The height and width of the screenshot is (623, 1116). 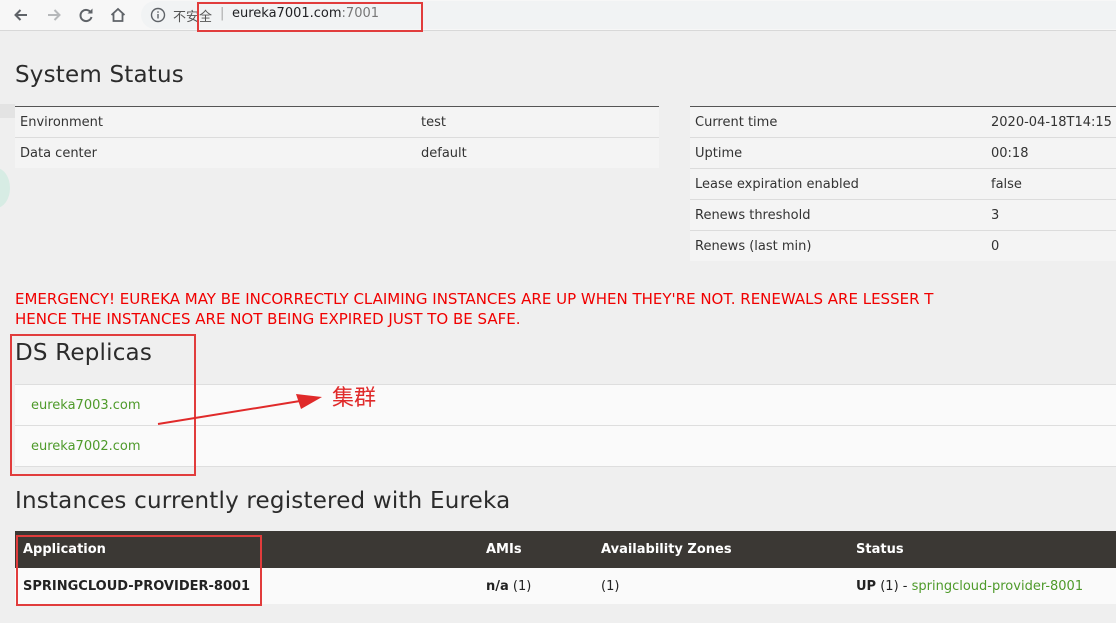 What do you see at coordinates (838, 122) in the screenshot?
I see `current-time-key: Current time` at bounding box center [838, 122].